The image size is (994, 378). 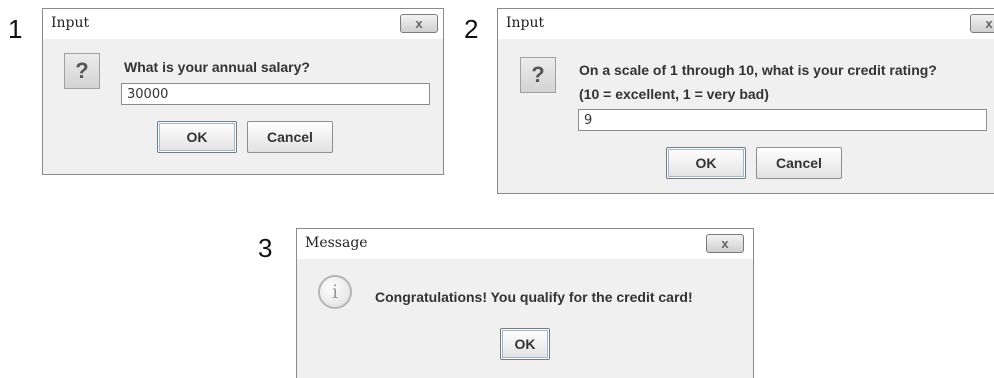 I want to click on title-bar: Message x, so click(x=525, y=244).